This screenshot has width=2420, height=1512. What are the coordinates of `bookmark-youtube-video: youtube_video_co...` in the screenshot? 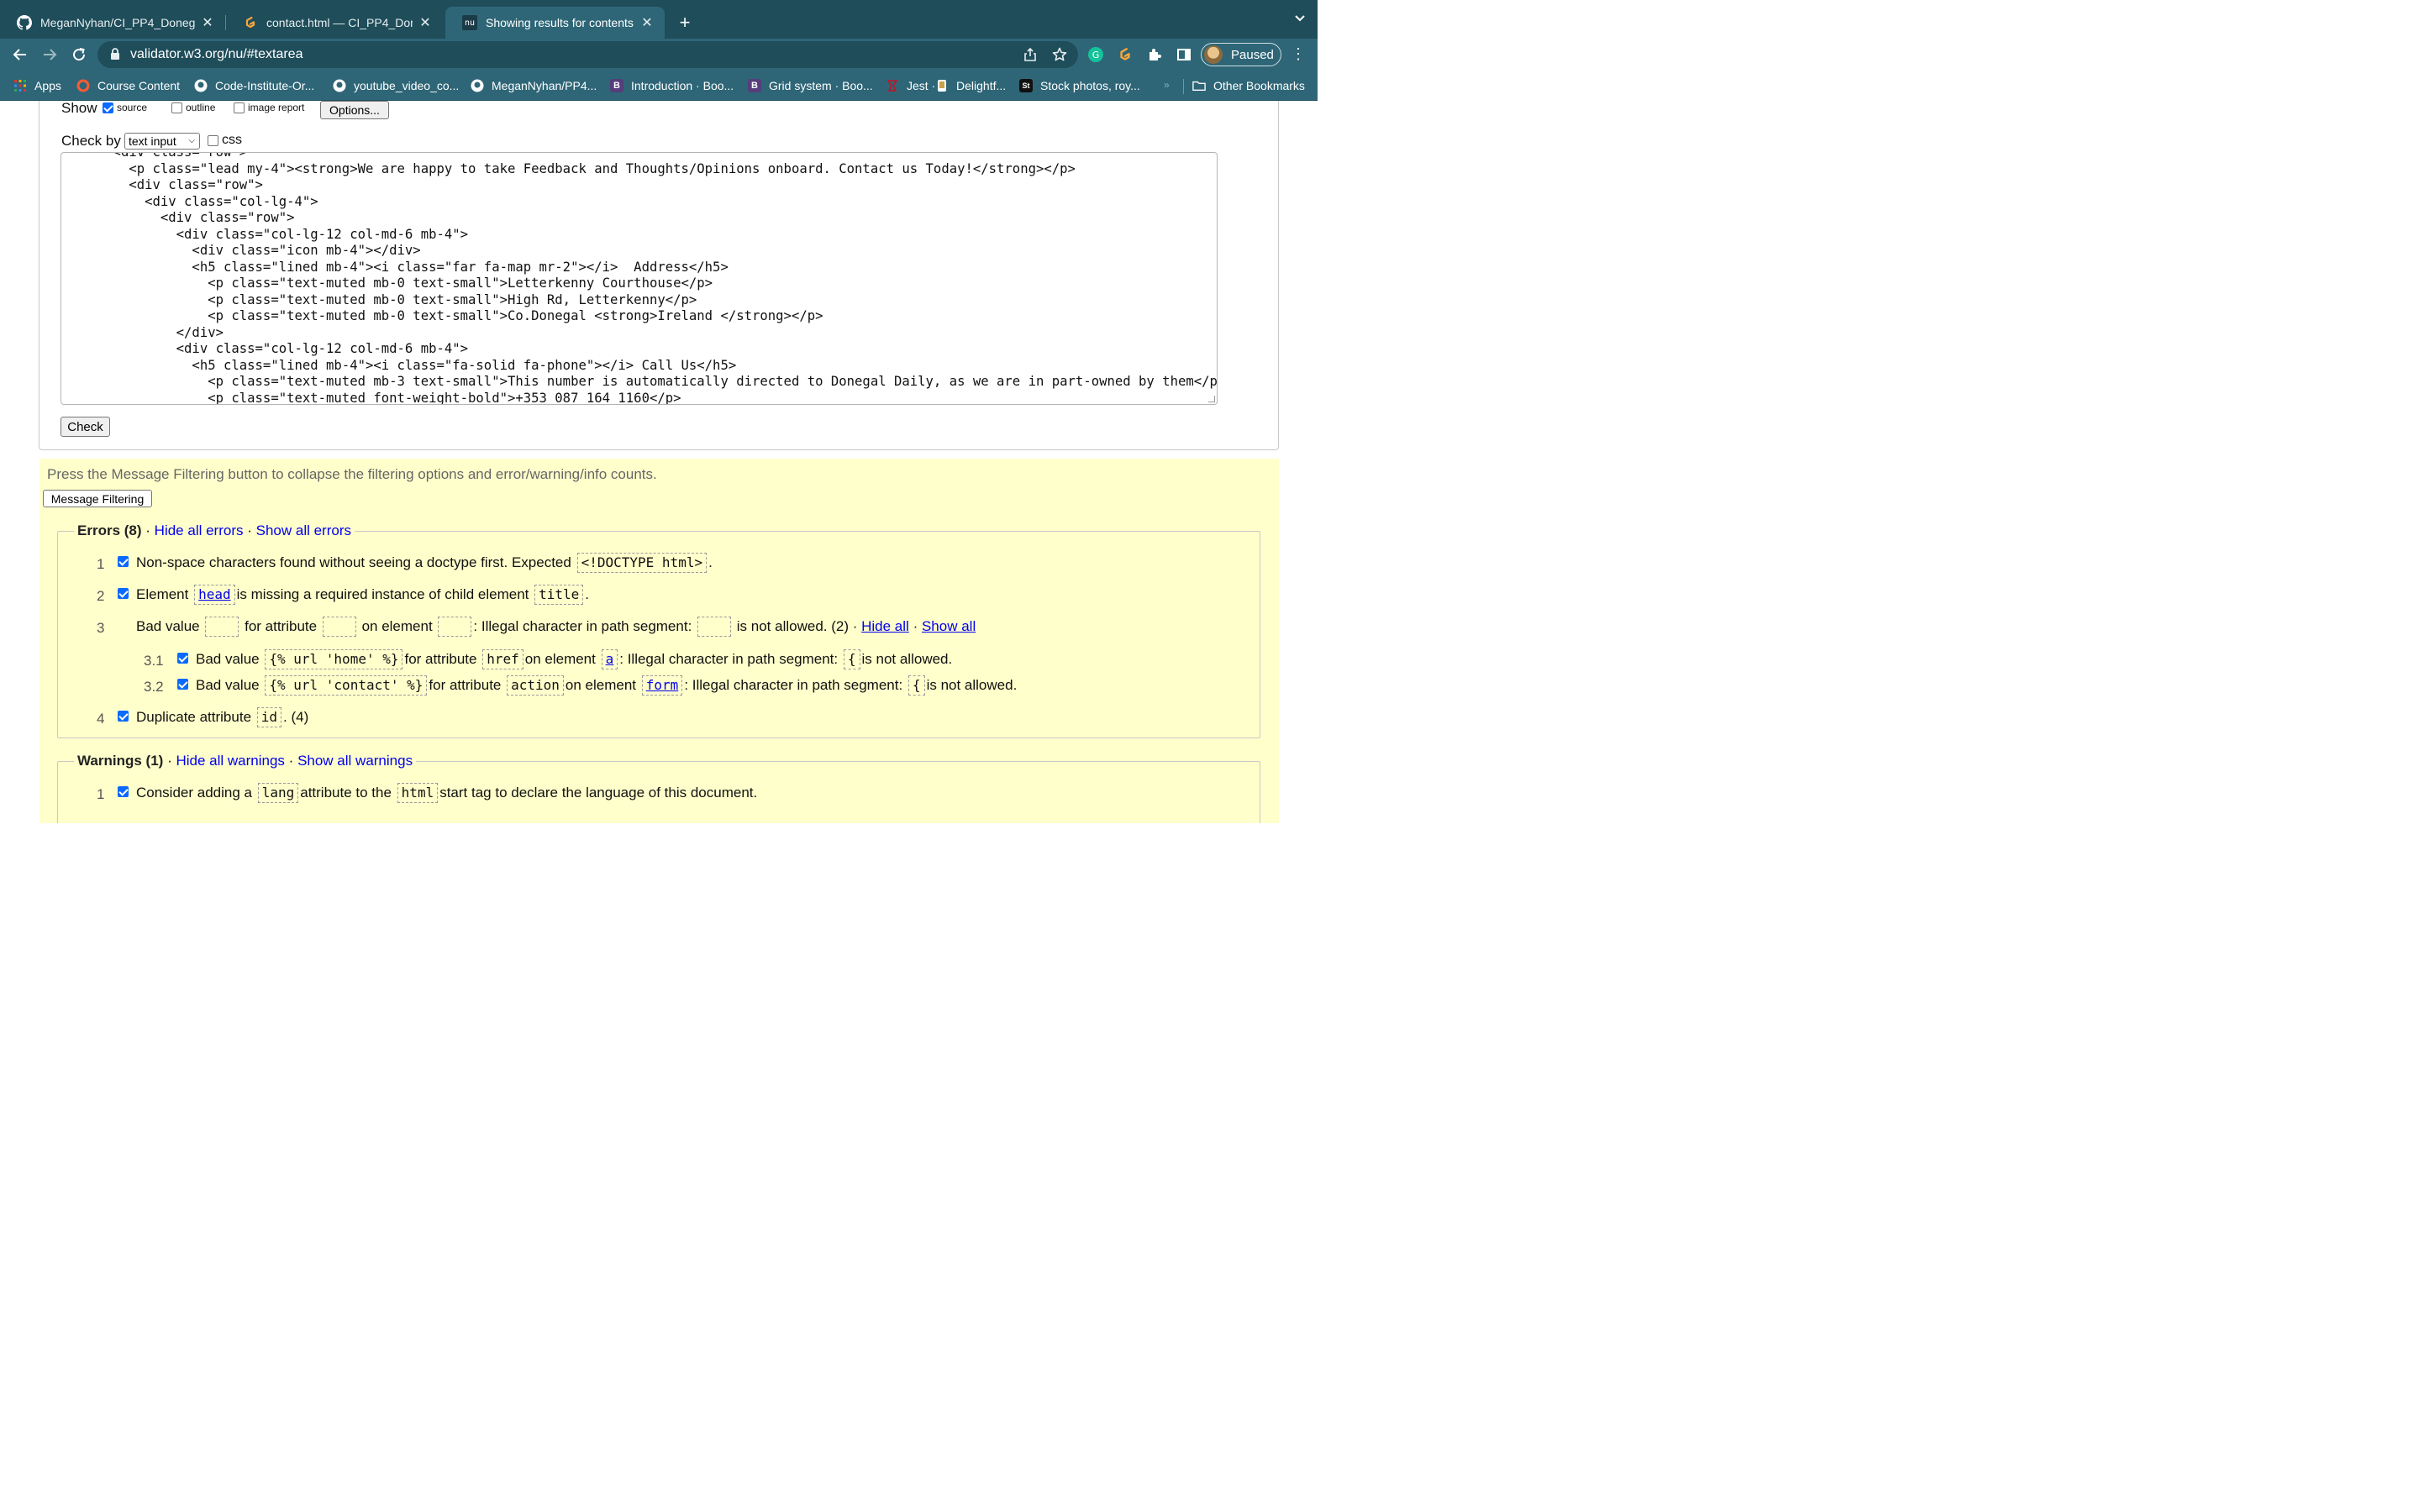 It's located at (396, 85).